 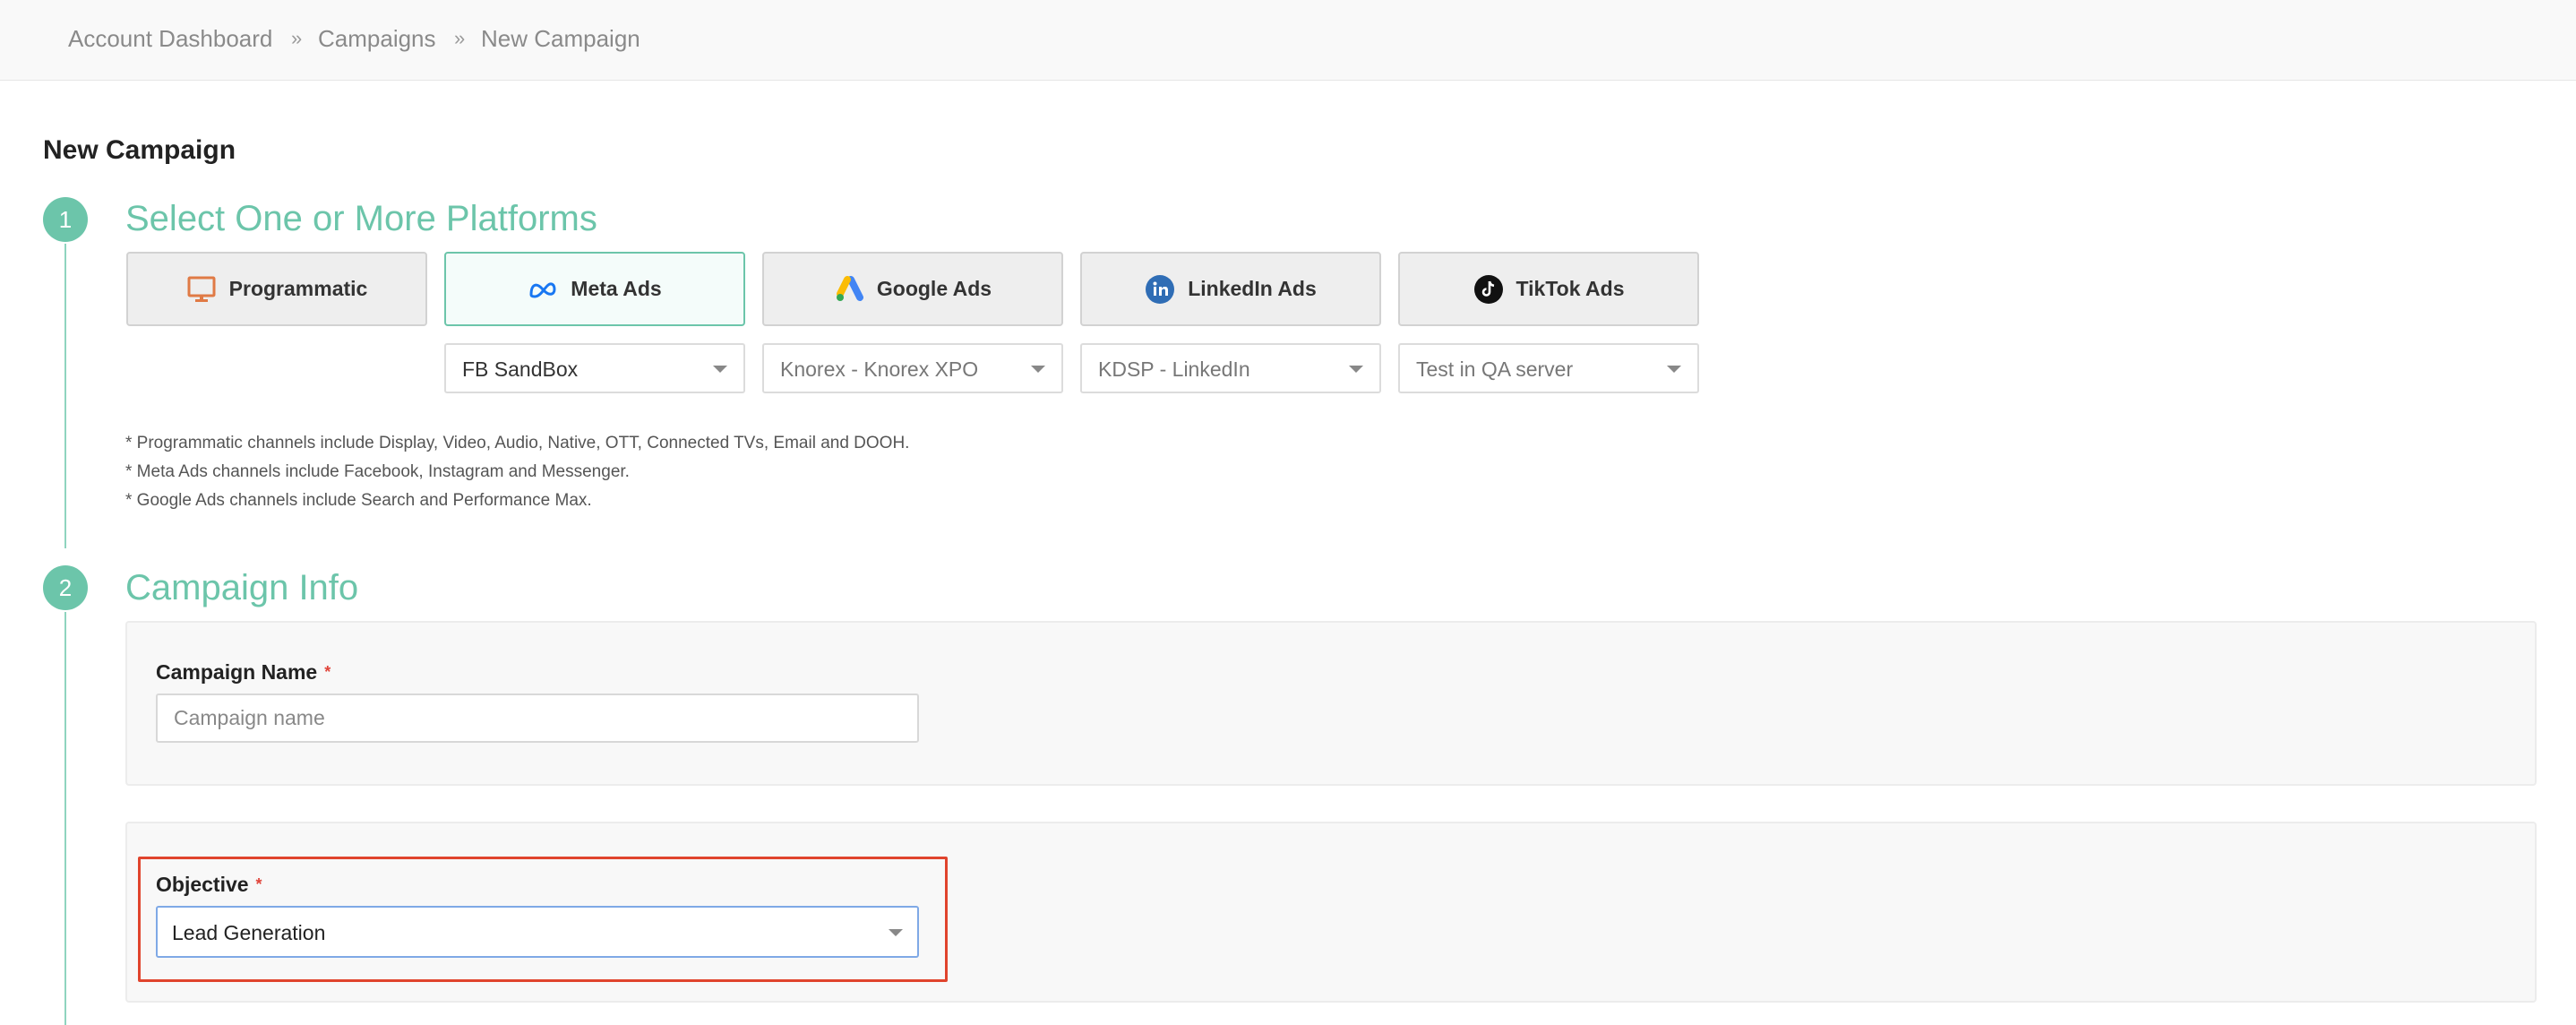 I want to click on page-title: New Campaign, so click(x=139, y=150).